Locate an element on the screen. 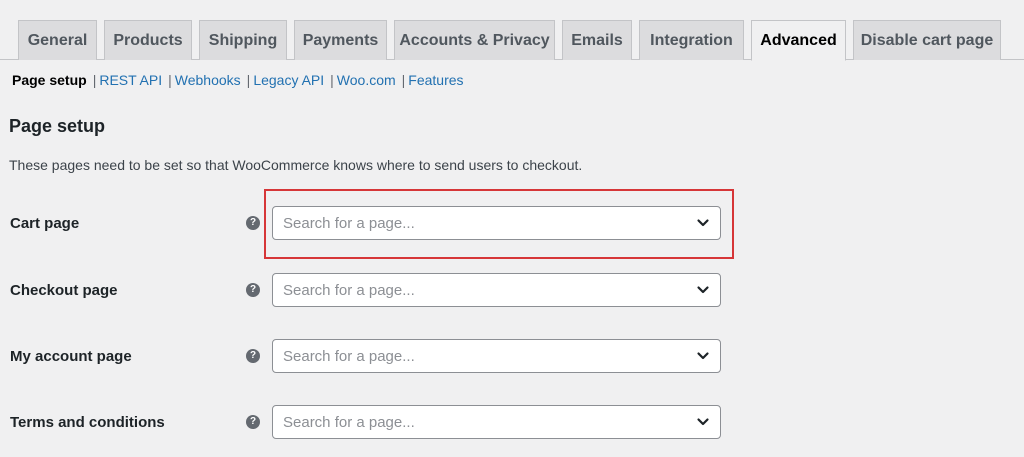 This screenshot has height=457, width=1024. tab-shipping: Shipping is located at coordinates (243, 40).